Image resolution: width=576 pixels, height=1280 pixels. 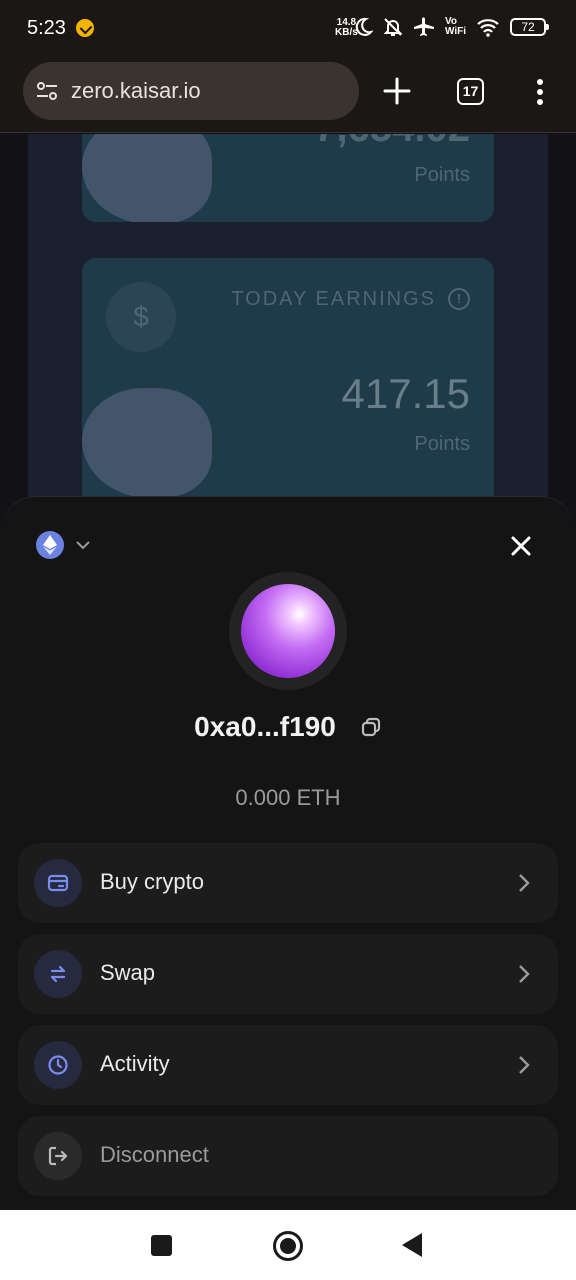 I want to click on url-text: zero.kaisar.io, so click(x=136, y=91).